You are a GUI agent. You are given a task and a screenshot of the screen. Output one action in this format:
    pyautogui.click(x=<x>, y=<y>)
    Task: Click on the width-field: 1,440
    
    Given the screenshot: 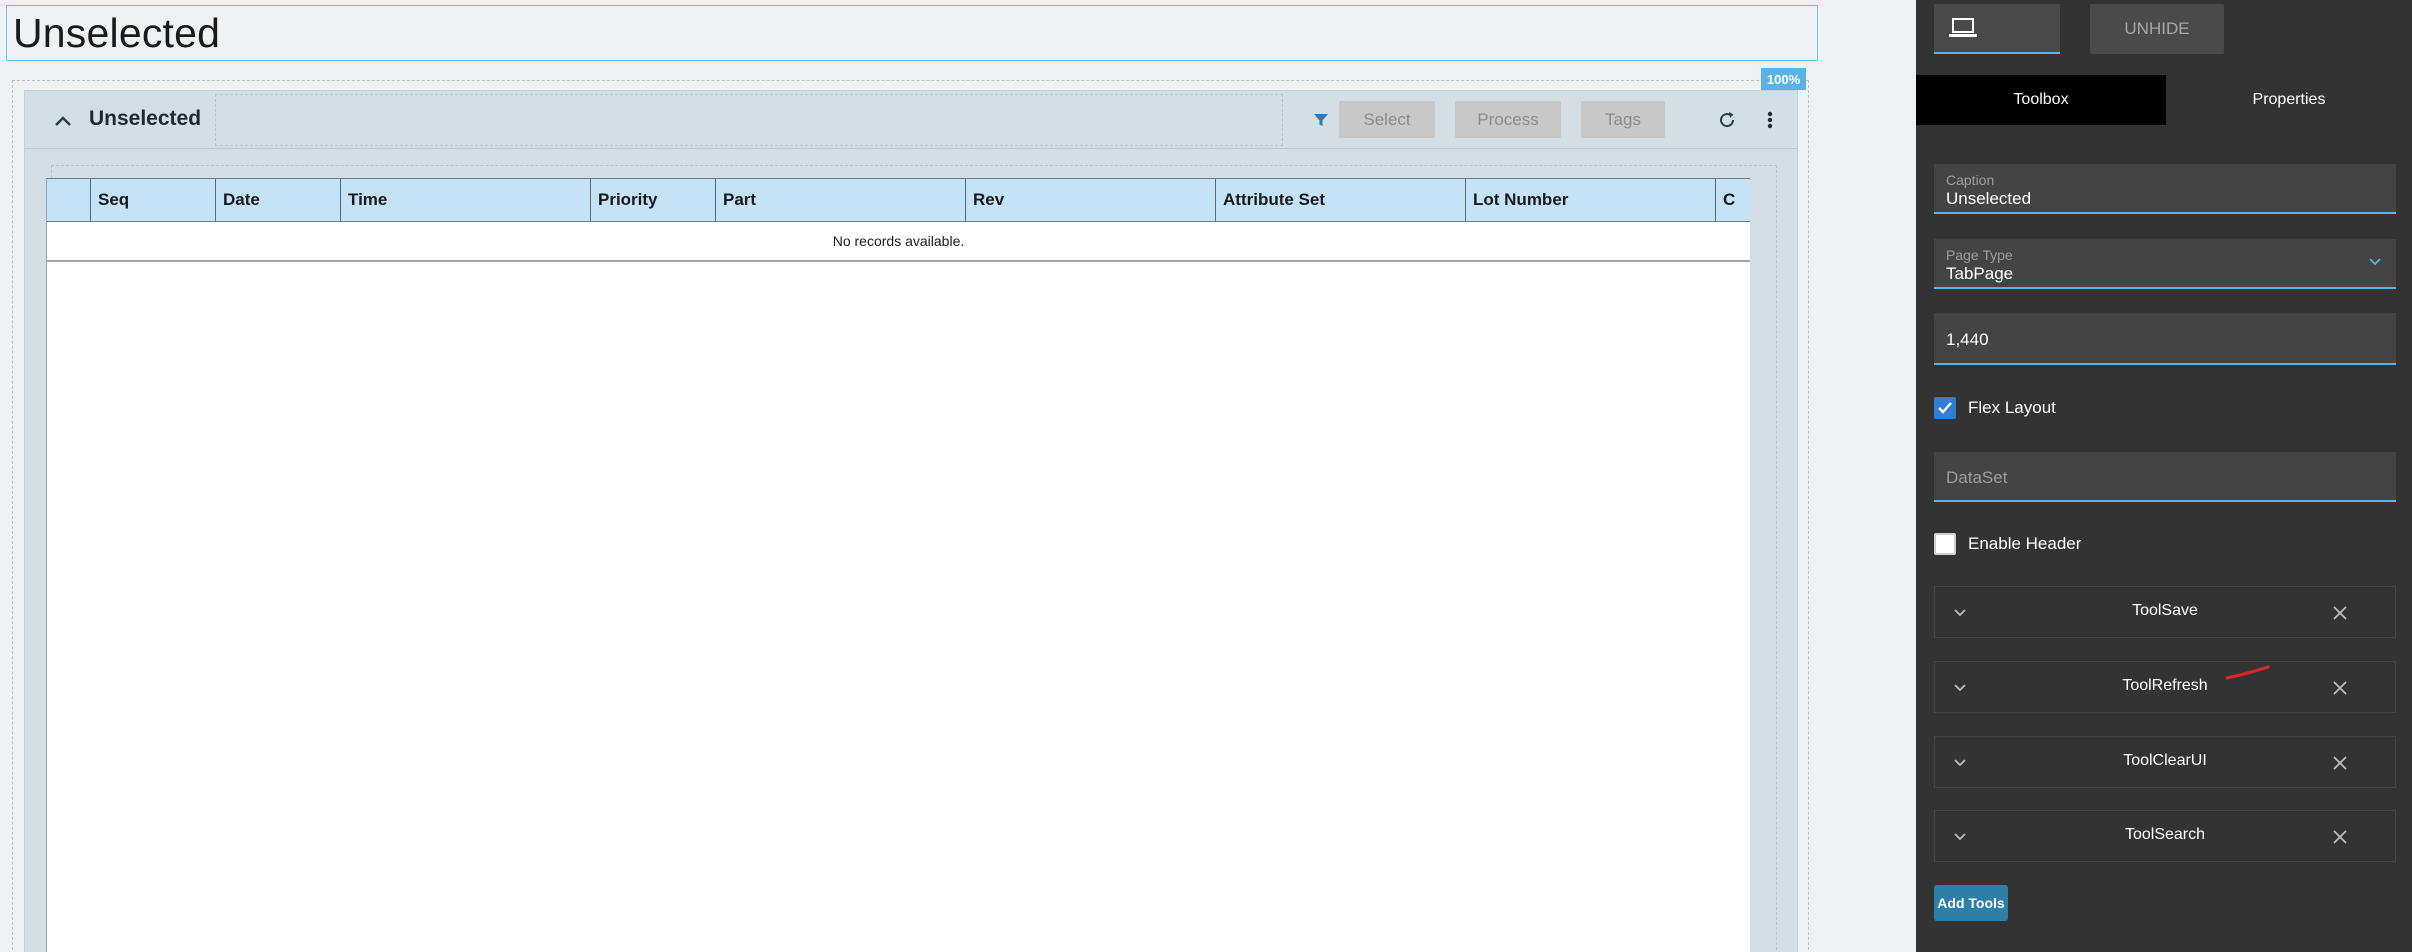 What is the action you would take?
    pyautogui.click(x=2165, y=339)
    